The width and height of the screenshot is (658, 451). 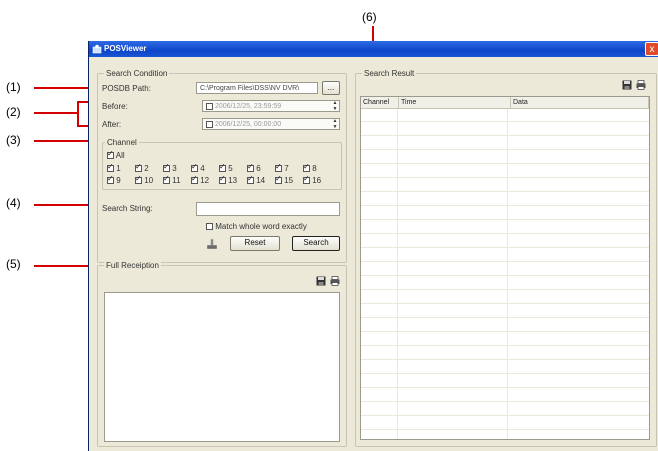 I want to click on search-result-table: Channel Time Data, so click(x=505, y=103).